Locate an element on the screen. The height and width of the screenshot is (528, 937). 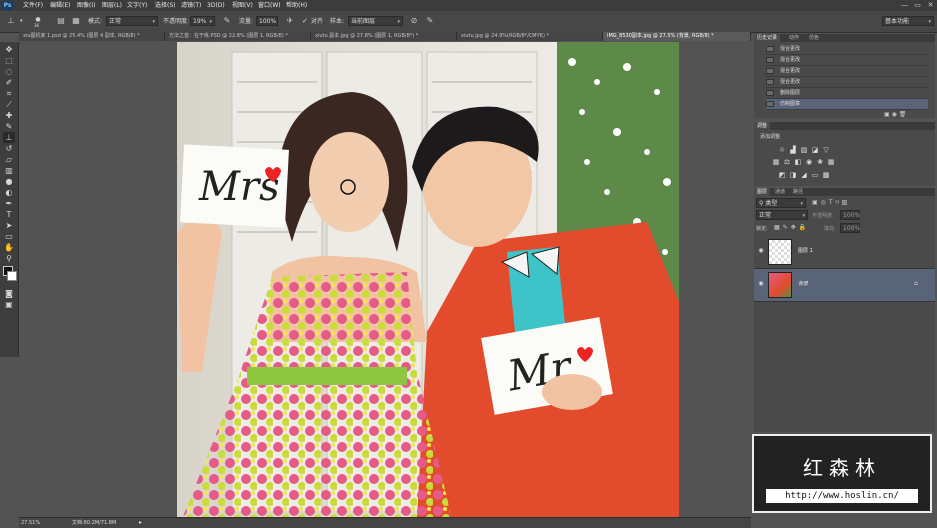
layer-filter-icons: ▣◎T⌑▨ is located at coordinates (831, 202).